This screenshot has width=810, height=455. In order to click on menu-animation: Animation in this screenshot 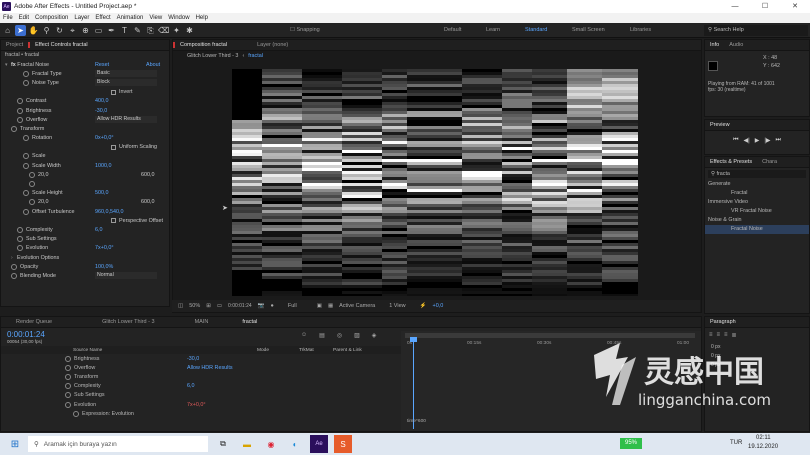, I will do `click(130, 18)`.